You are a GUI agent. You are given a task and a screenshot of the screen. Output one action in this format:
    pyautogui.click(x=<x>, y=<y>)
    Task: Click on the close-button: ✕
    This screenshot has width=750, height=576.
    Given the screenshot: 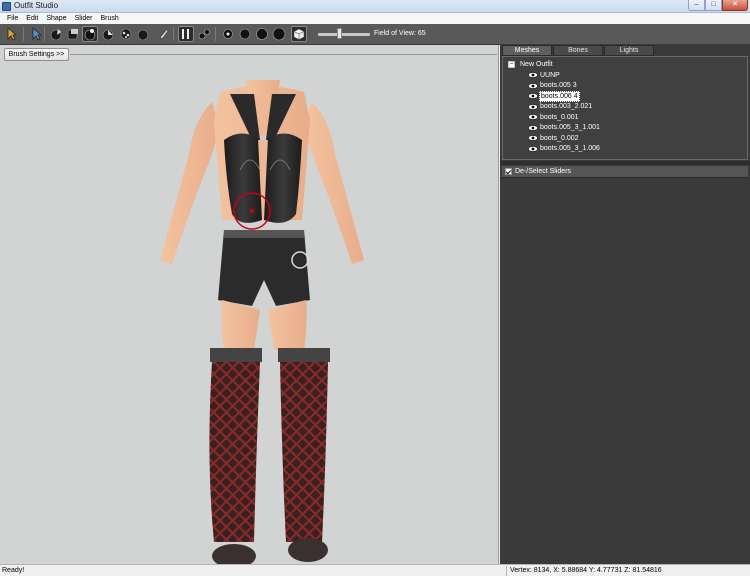 What is the action you would take?
    pyautogui.click(x=735, y=5)
    